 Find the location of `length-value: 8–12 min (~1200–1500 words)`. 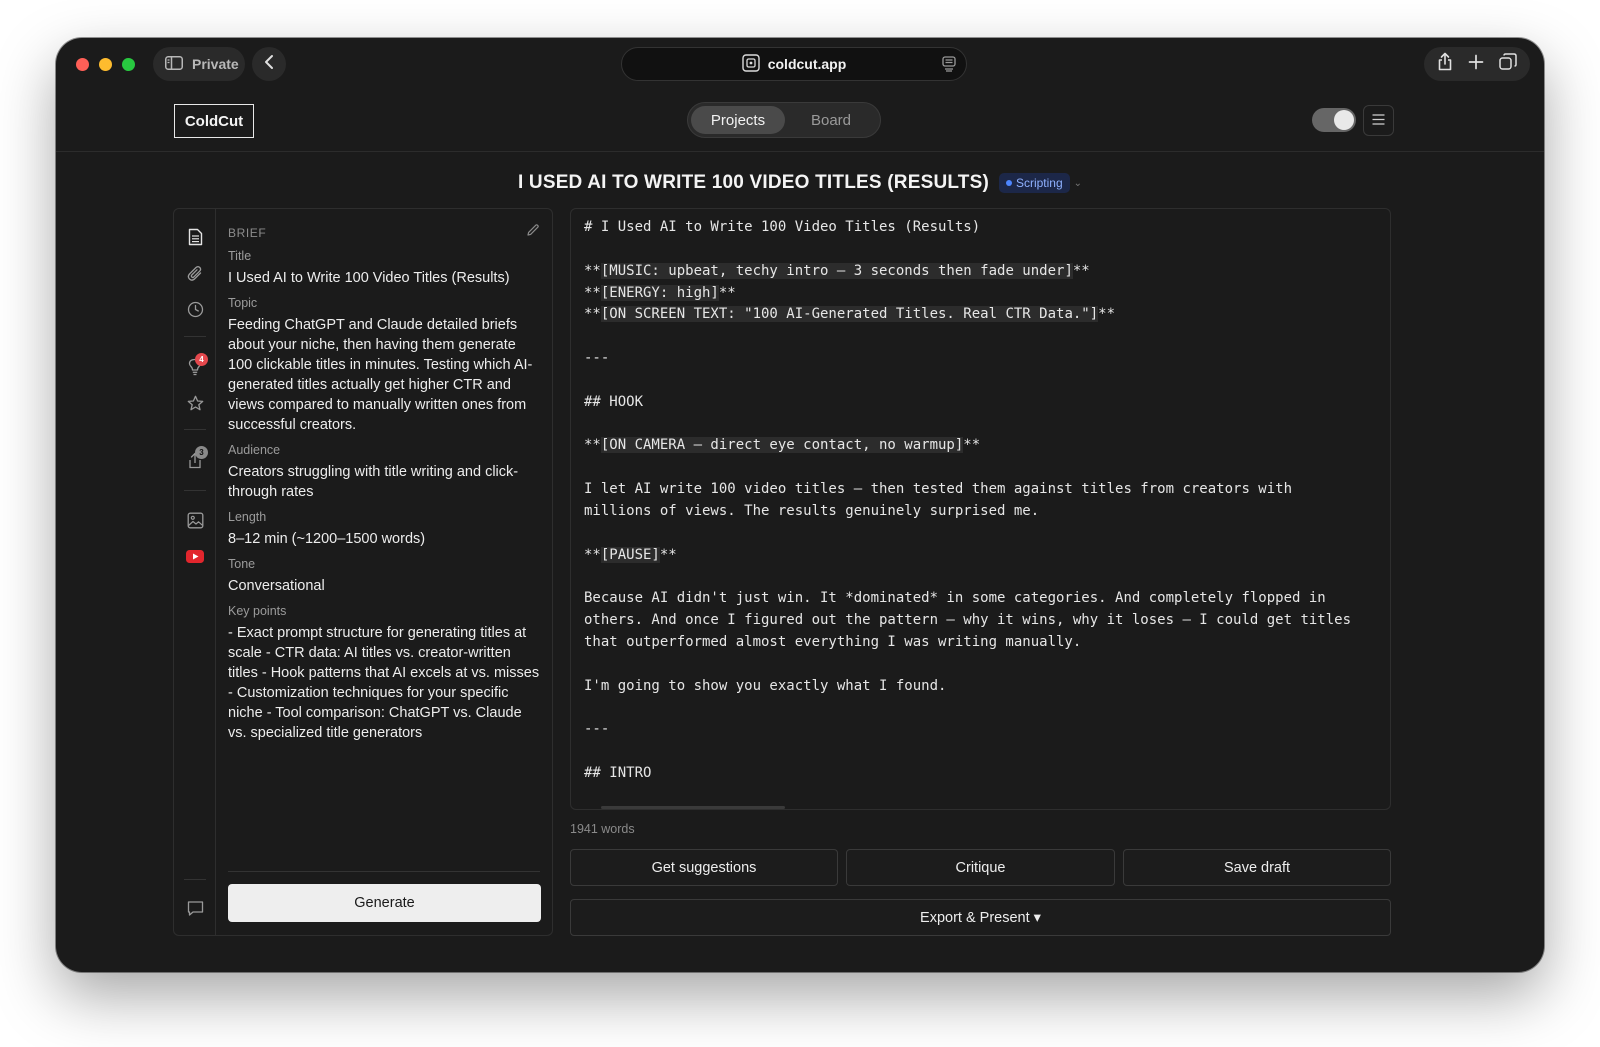

length-value: 8–12 min (~1200–1500 words) is located at coordinates (385, 539).